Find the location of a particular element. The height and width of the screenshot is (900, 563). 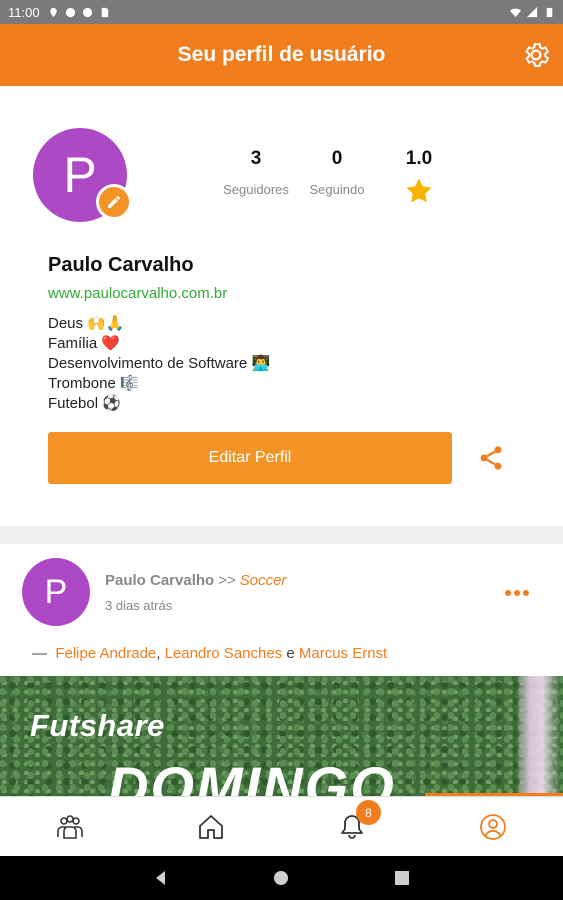

profile-icon is located at coordinates (493, 827).